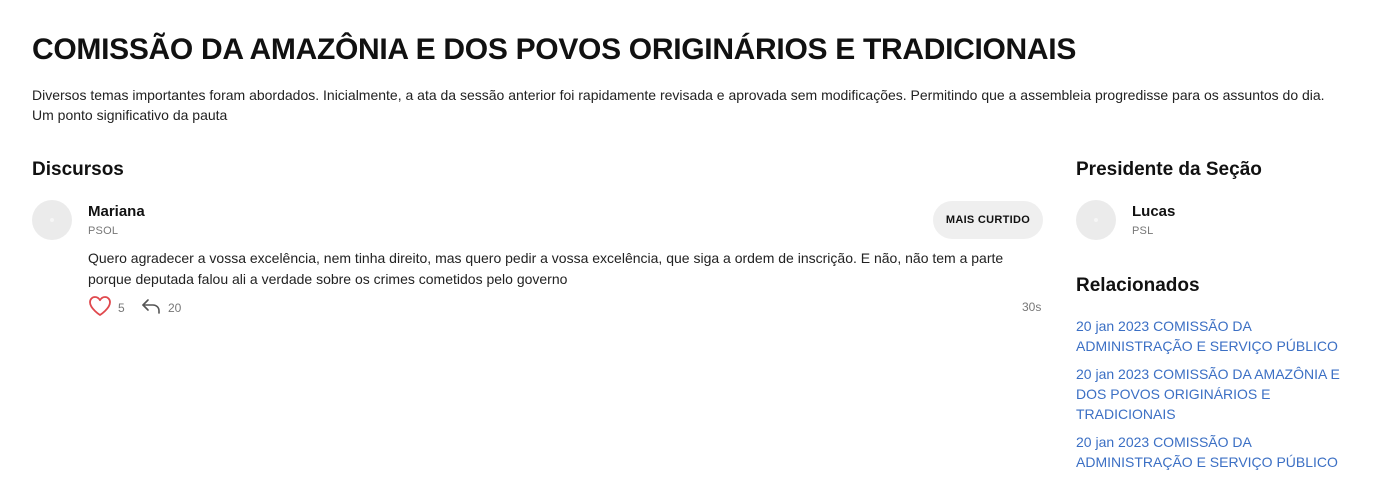  I want to click on president-avatar, so click(1096, 220).